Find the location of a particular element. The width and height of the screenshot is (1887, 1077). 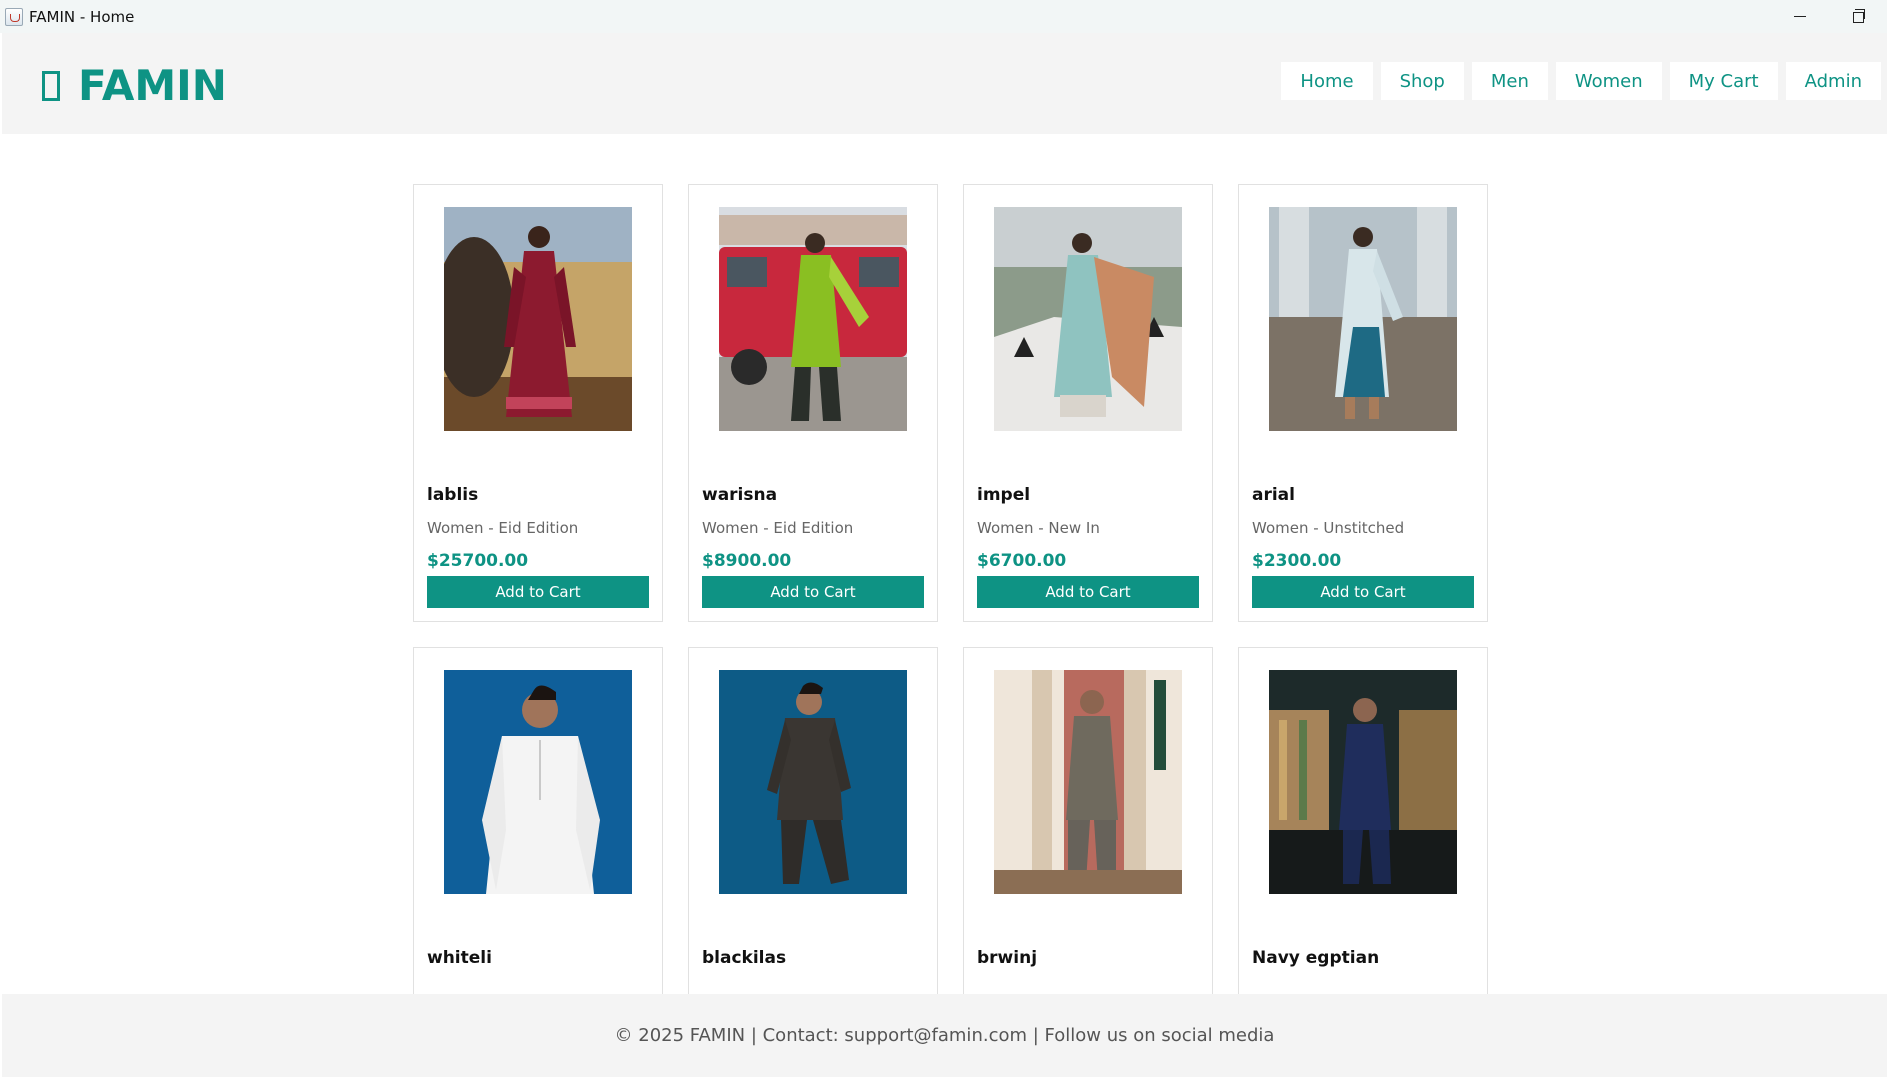

product-name: lablis is located at coordinates (453, 495).